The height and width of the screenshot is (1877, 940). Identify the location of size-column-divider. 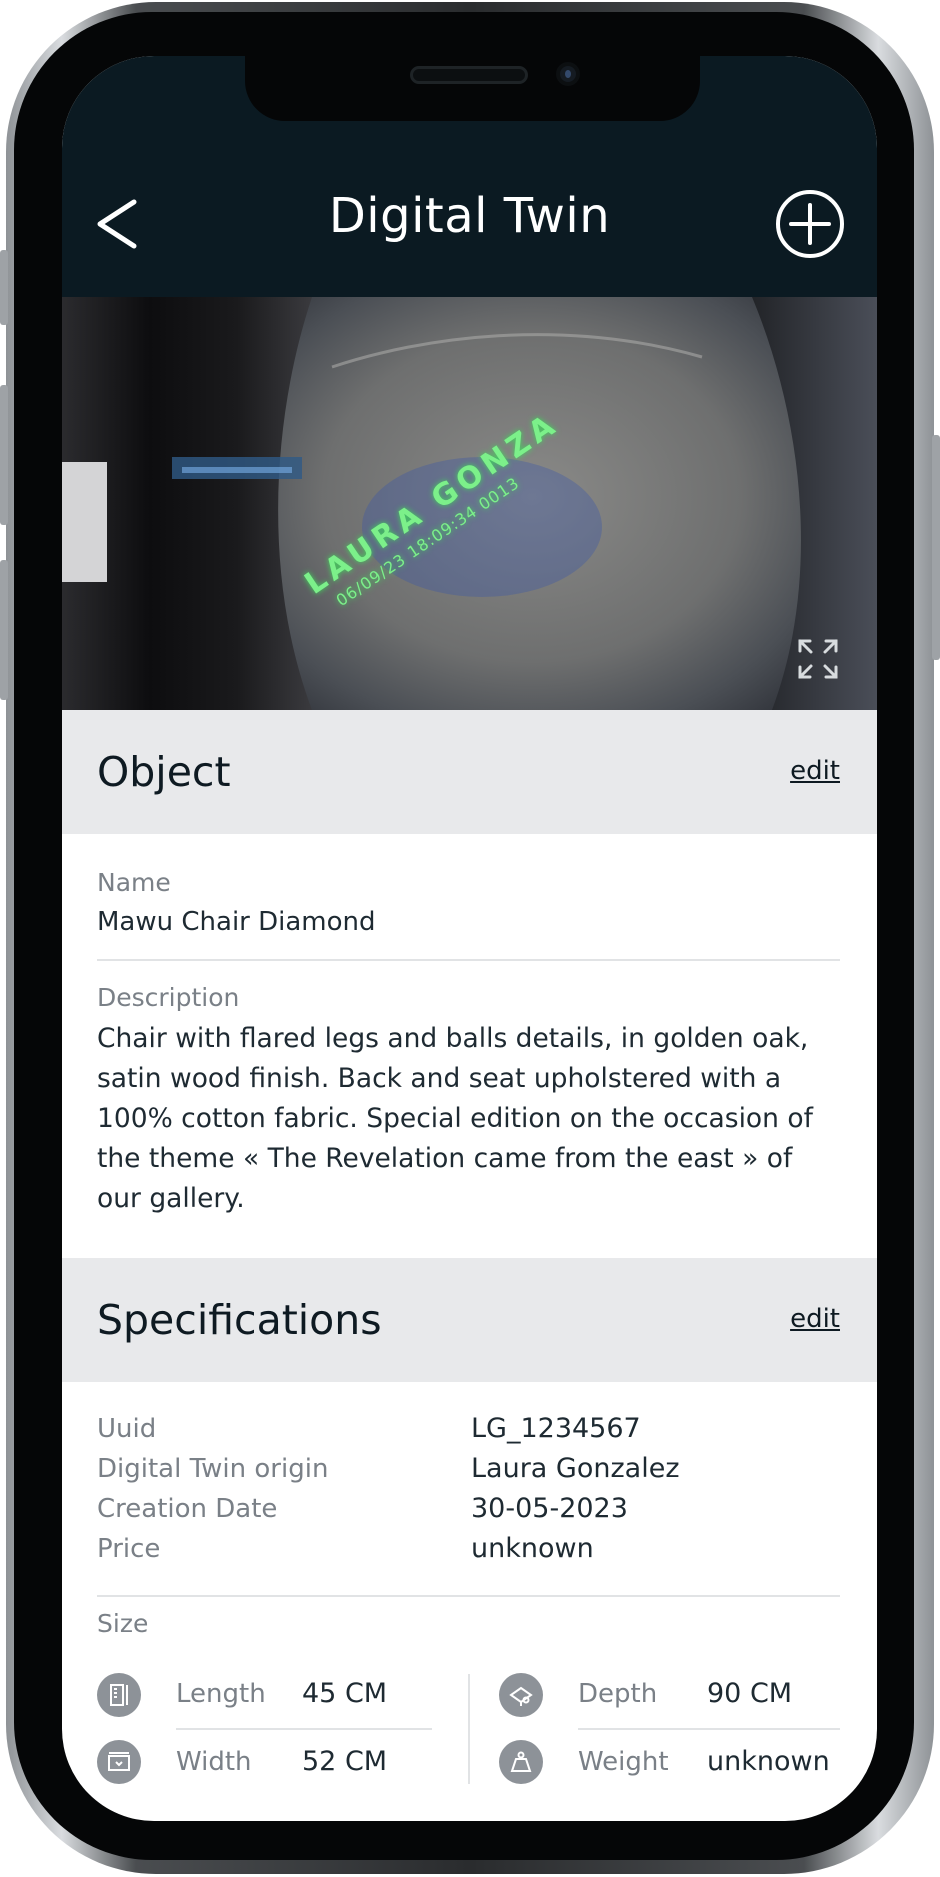
(469, 1729).